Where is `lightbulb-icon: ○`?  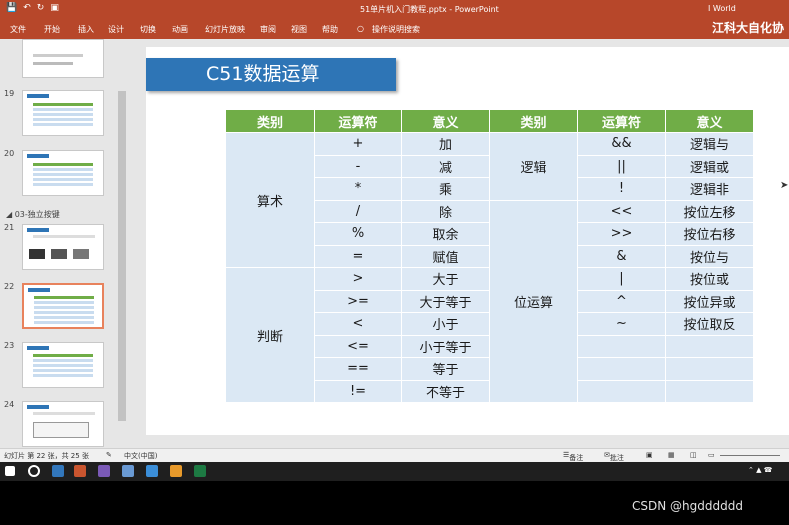 lightbulb-icon: ○ is located at coordinates (360, 28).